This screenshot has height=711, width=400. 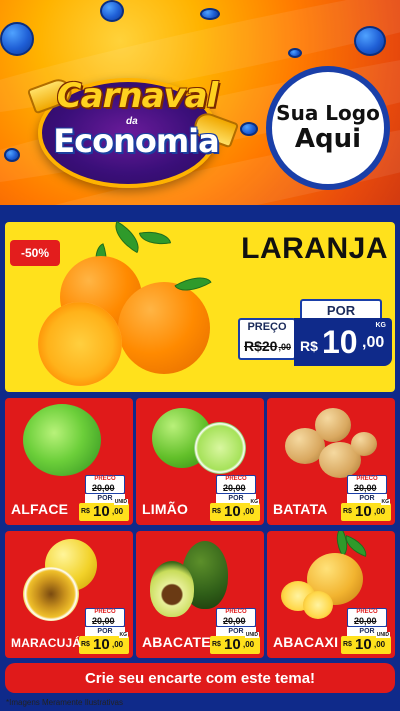 I want to click on lettuce-icon, so click(x=62, y=440).